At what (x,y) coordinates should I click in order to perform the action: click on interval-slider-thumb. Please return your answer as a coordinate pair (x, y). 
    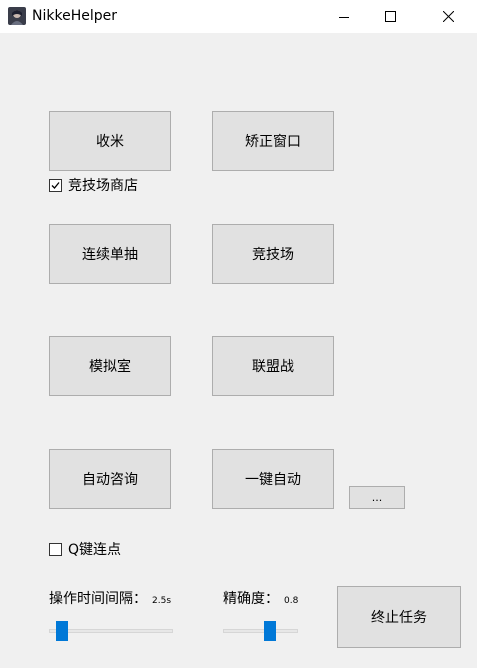
    Looking at the image, I should click on (62, 631).